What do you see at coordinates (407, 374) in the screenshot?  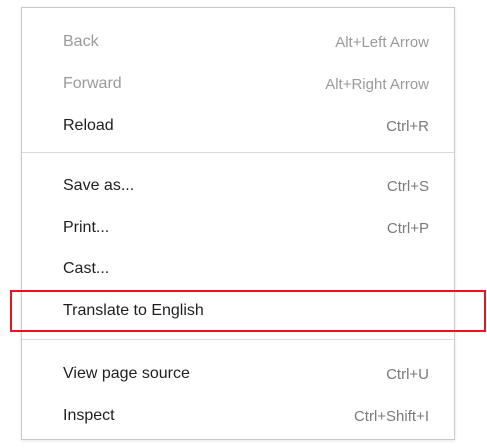 I see `menu-item-shortcut: Ctrl+U` at bounding box center [407, 374].